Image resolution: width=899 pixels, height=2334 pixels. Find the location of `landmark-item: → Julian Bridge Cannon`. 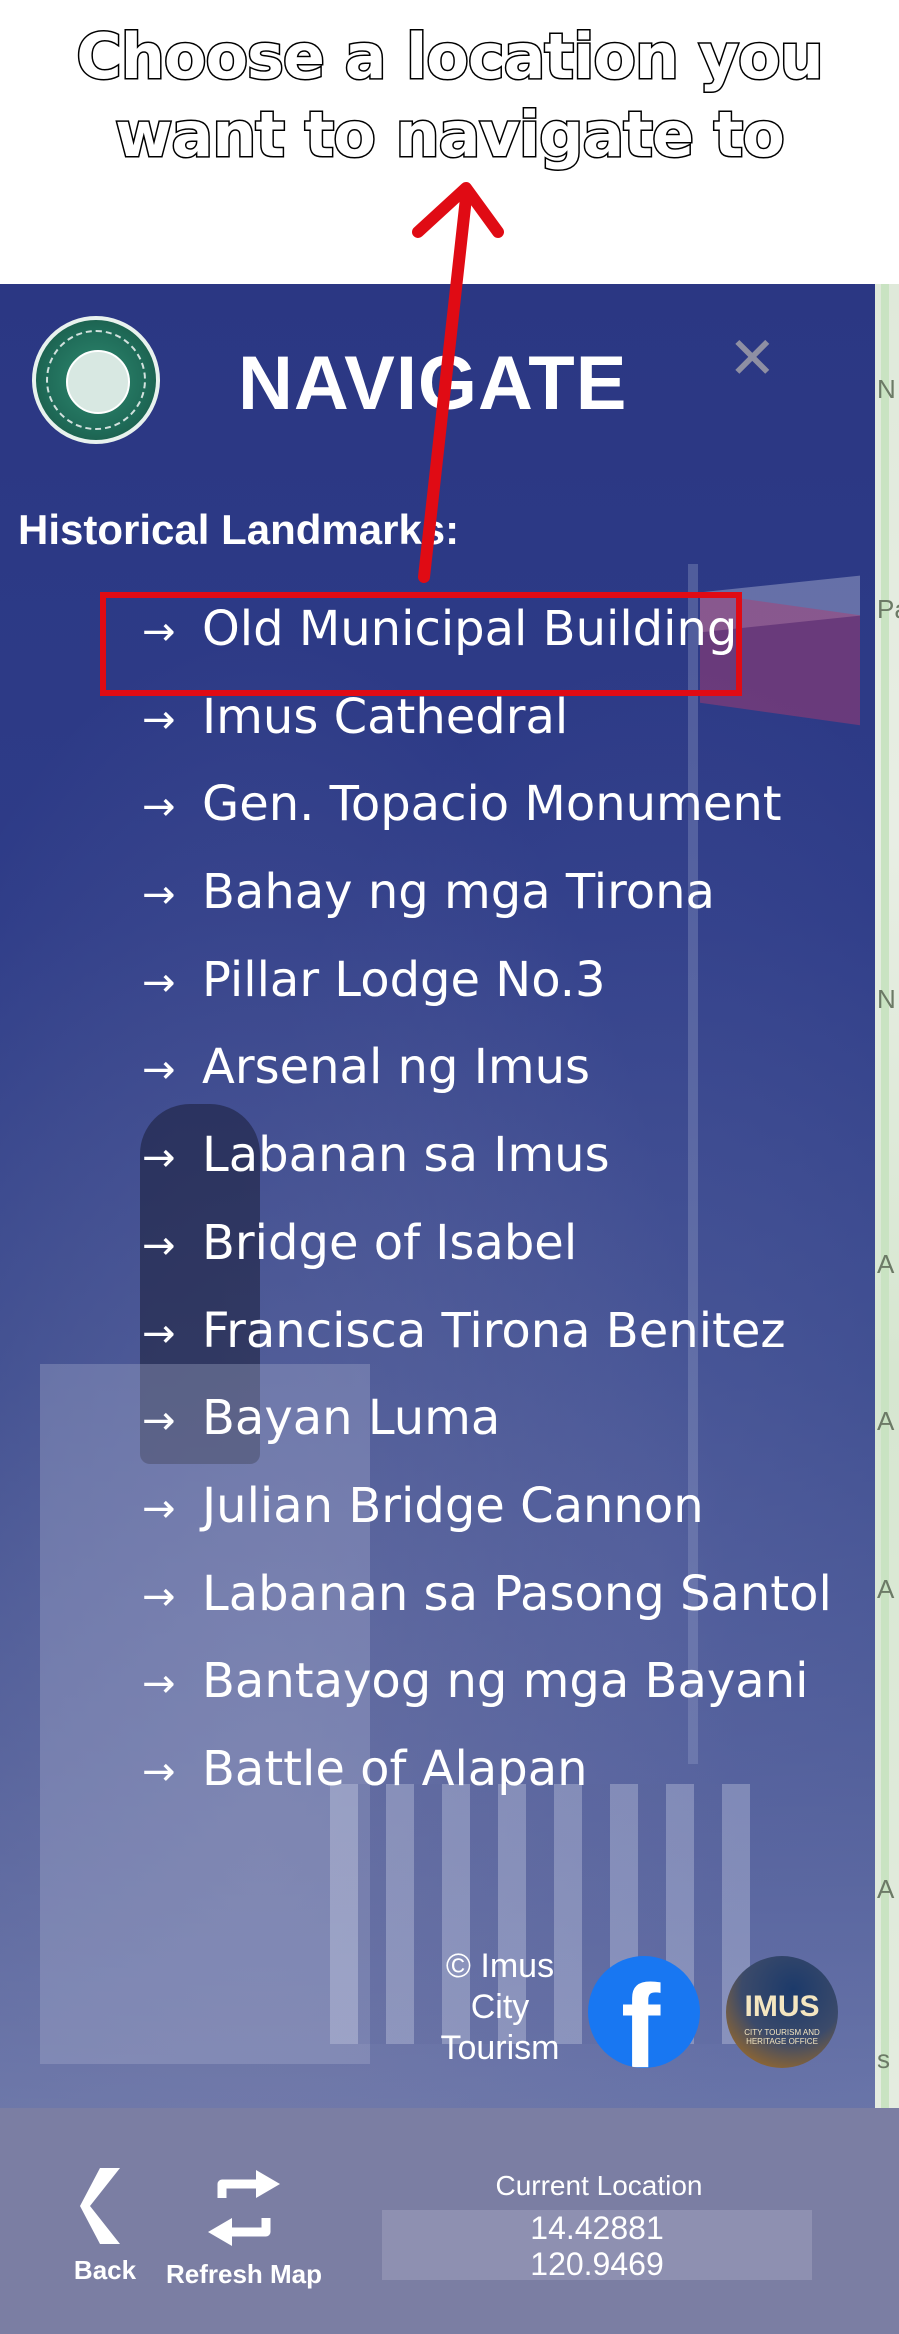

landmark-item: → Julian Bridge Cannon is located at coordinates (487, 1520).